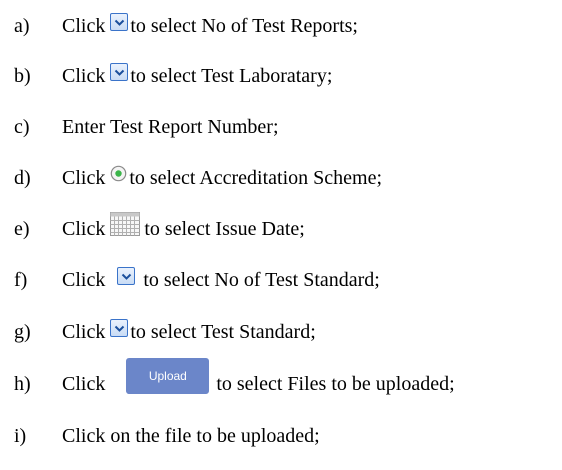 This screenshot has width=562, height=470. Describe the element at coordinates (22, 25) in the screenshot. I see `step-letter: a)` at that location.